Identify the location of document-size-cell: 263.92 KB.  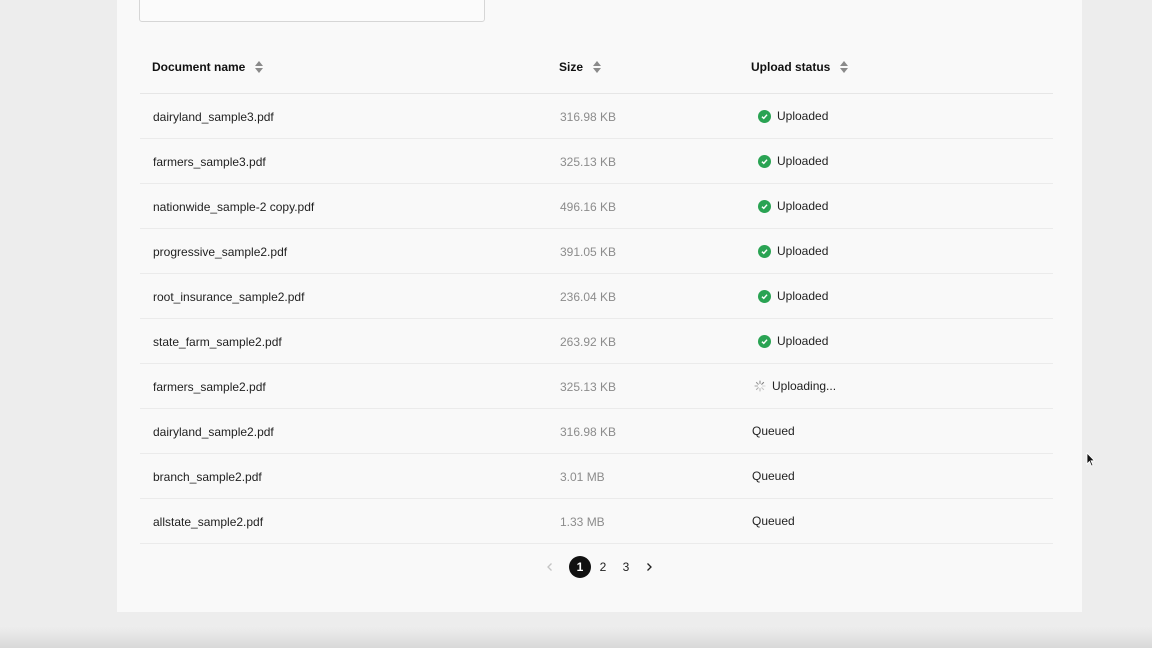
(588, 342).